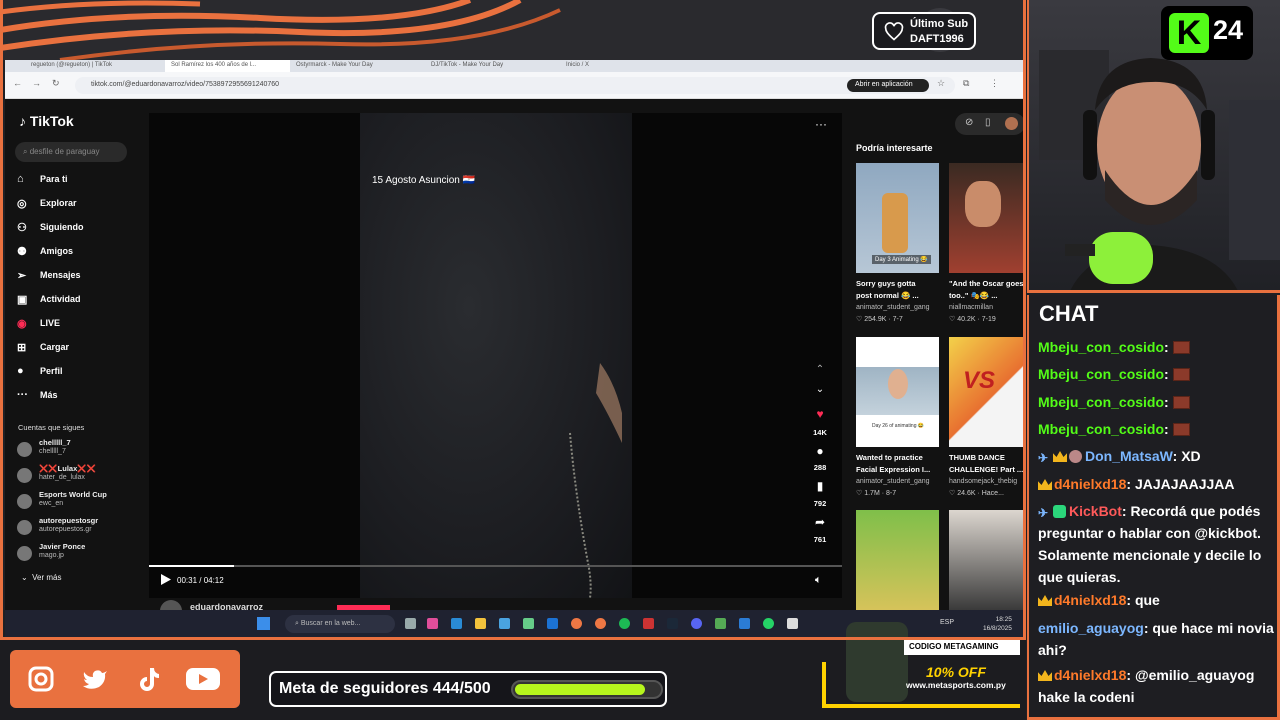 The height and width of the screenshot is (720, 1280). What do you see at coordinates (937, 39) in the screenshot?
I see `last-sub-name: DAFT1996` at bounding box center [937, 39].